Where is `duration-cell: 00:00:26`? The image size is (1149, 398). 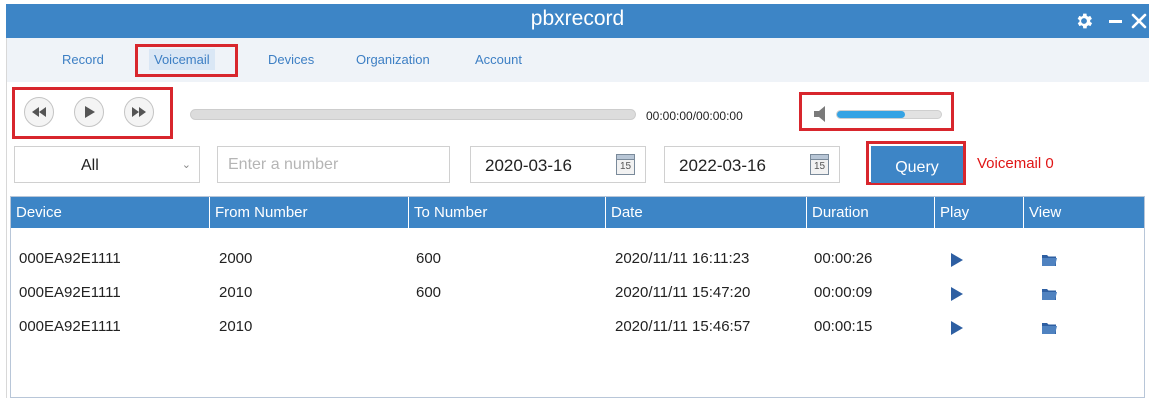
duration-cell: 00:00:26 is located at coordinates (843, 258).